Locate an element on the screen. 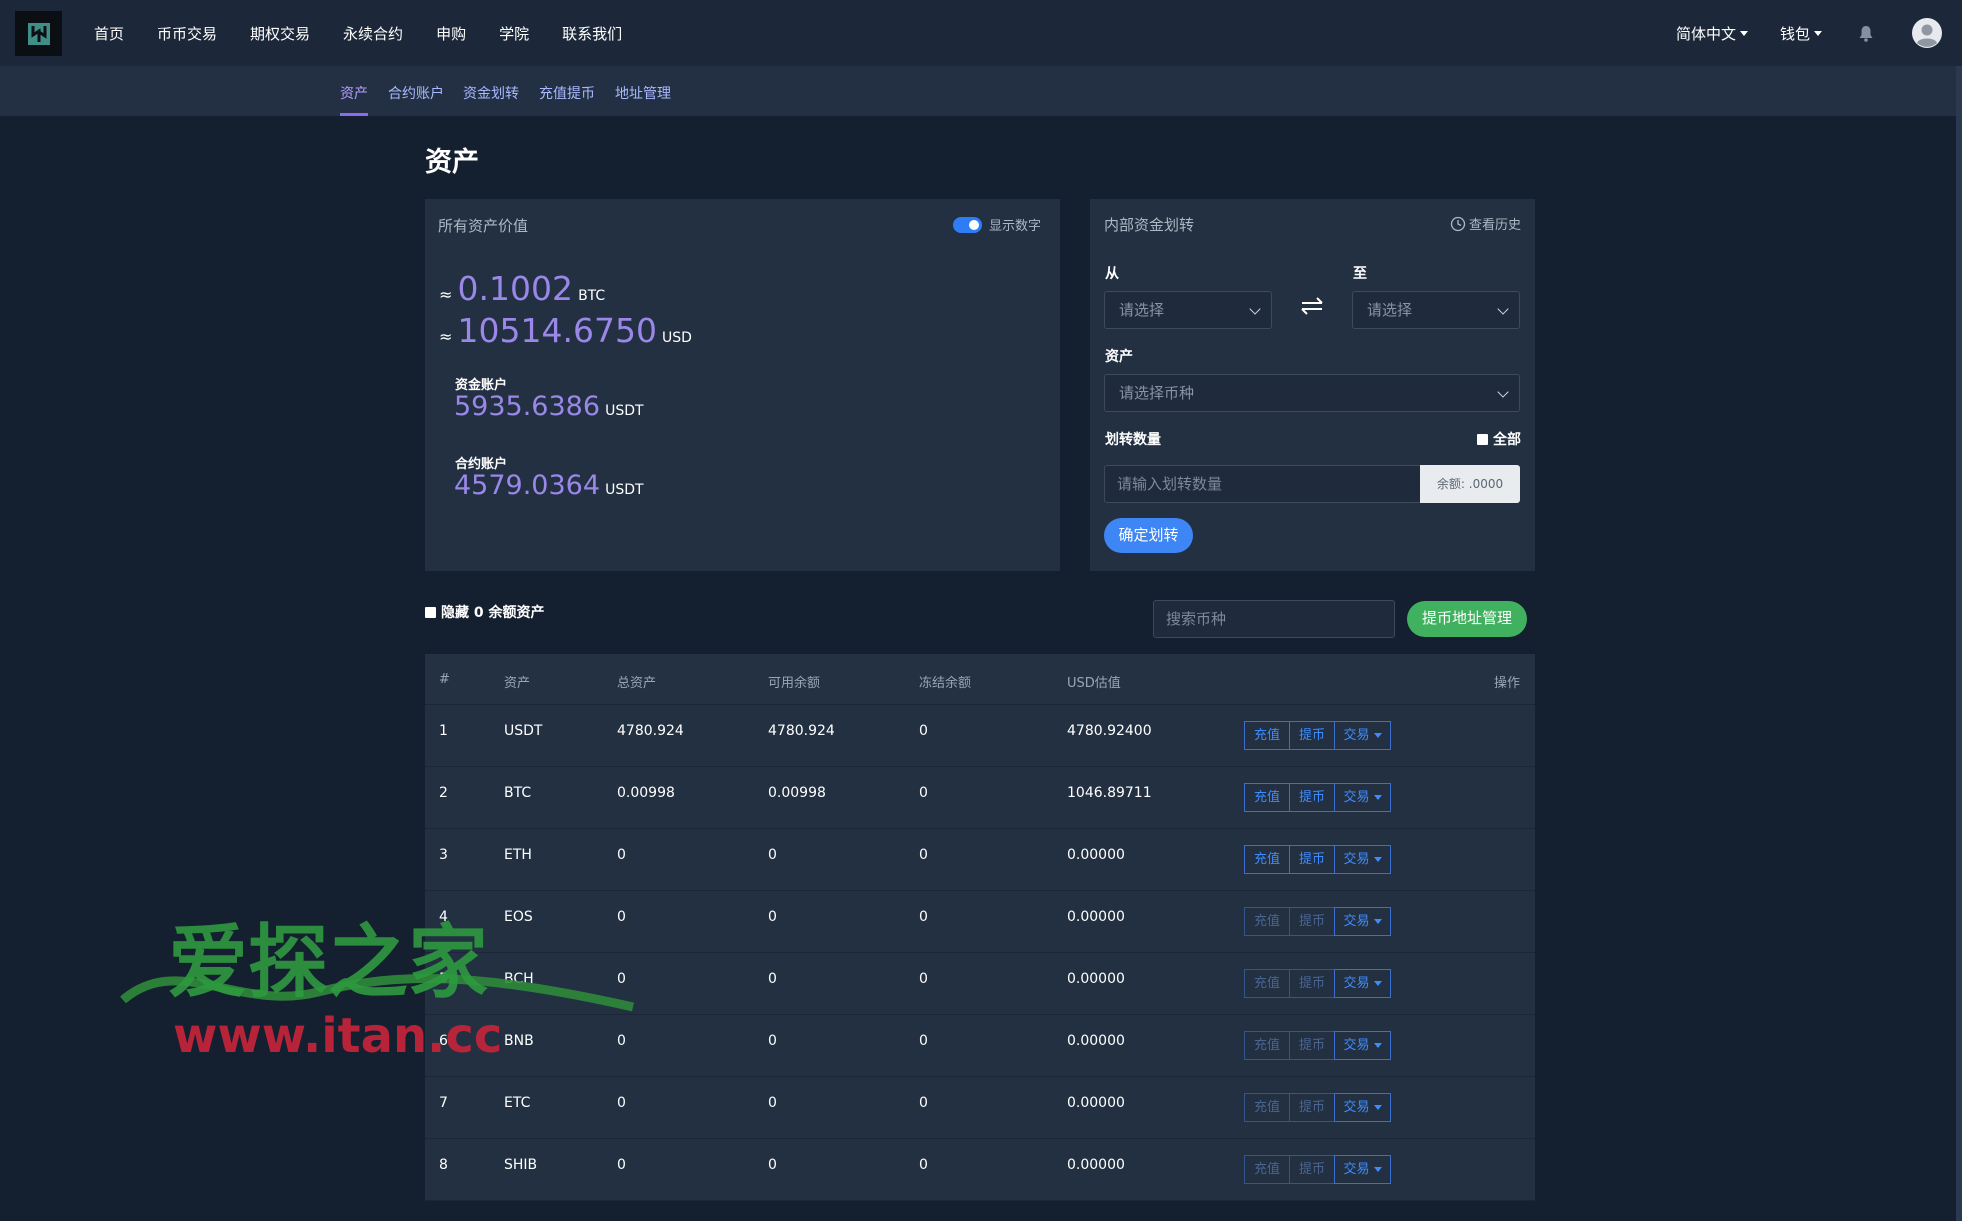 This screenshot has height=1221, width=1962. row-usd: 4780.92400 is located at coordinates (1109, 731).